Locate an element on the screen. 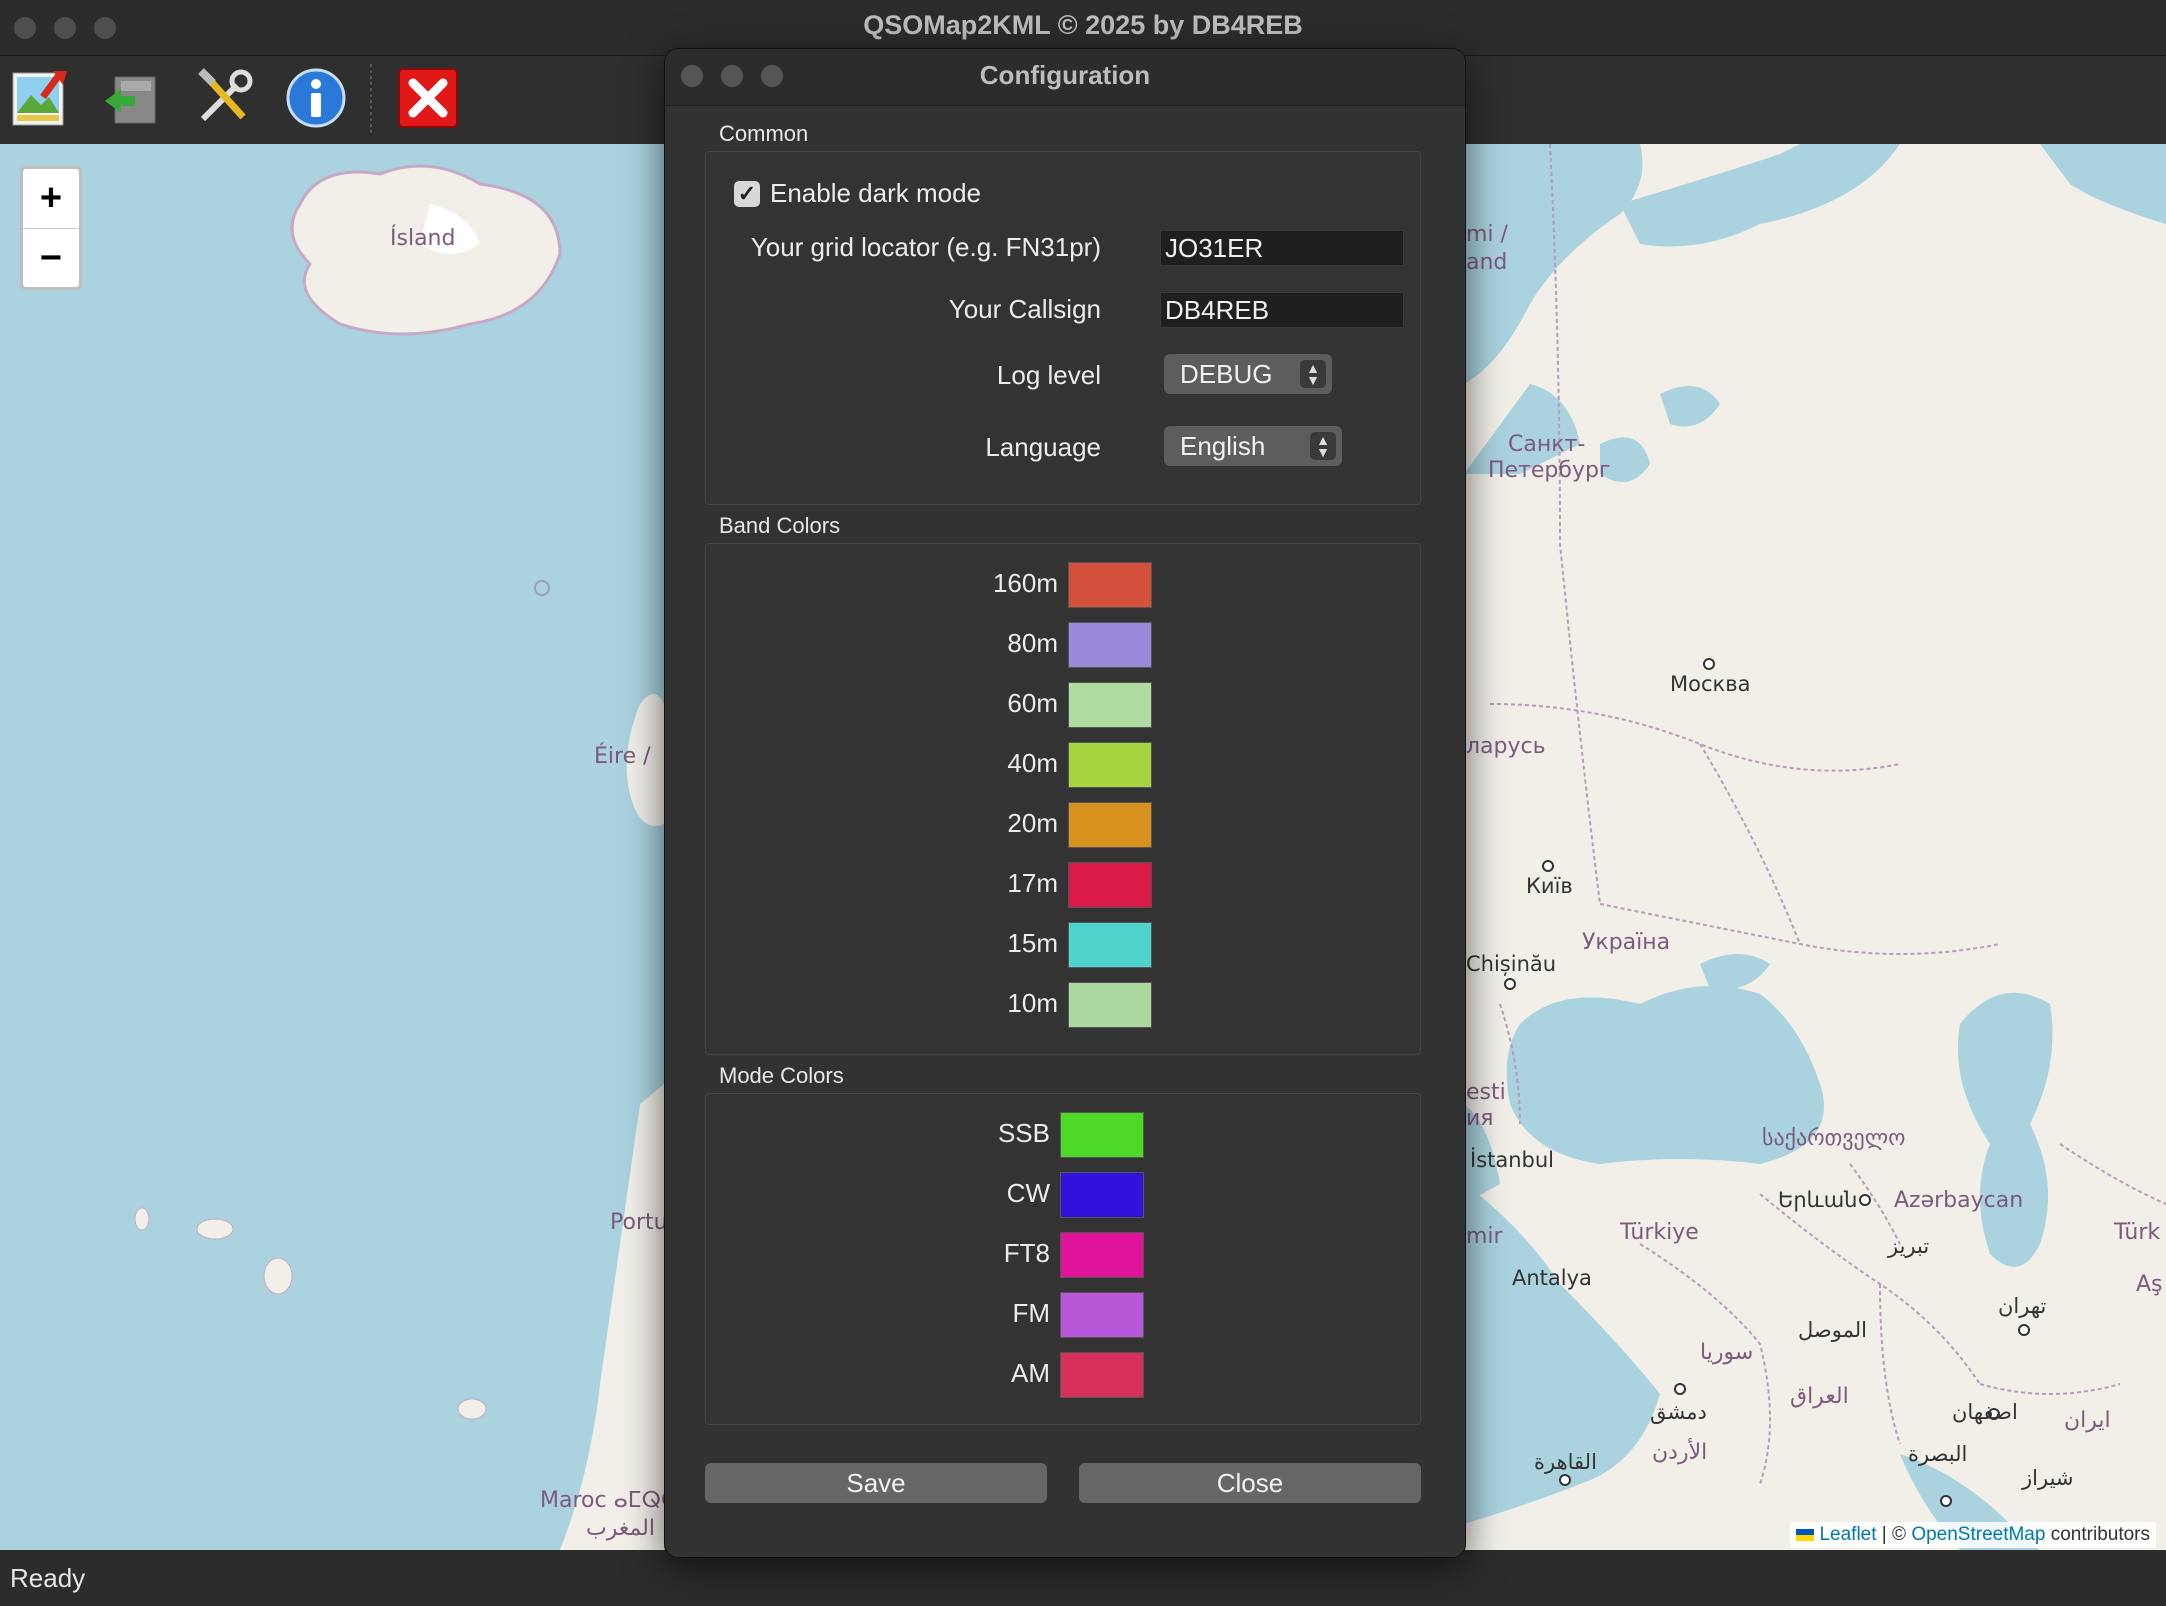 The width and height of the screenshot is (2166, 1606). info-button is located at coordinates (316, 98).